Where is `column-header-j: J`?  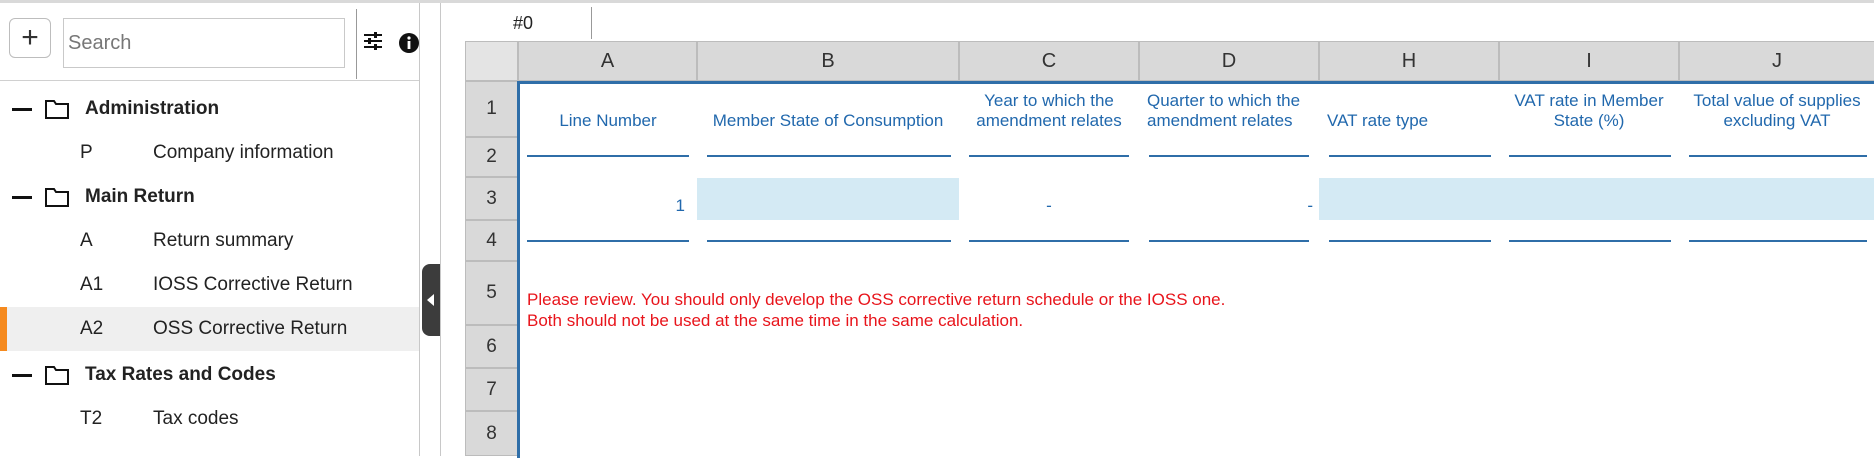 column-header-j: J is located at coordinates (1776, 61).